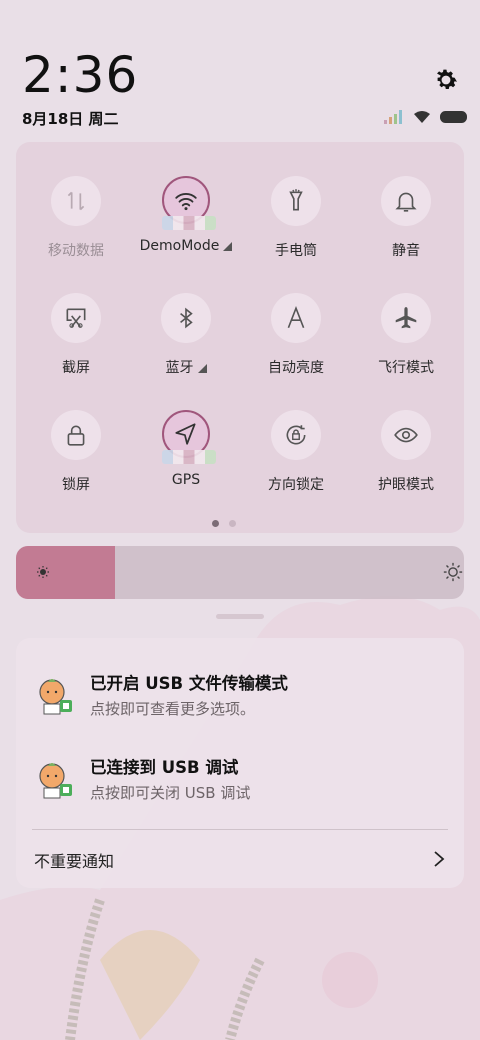 Image resolution: width=480 pixels, height=1040 pixels. What do you see at coordinates (453, 117) in the screenshot?
I see `battery-icon` at bounding box center [453, 117].